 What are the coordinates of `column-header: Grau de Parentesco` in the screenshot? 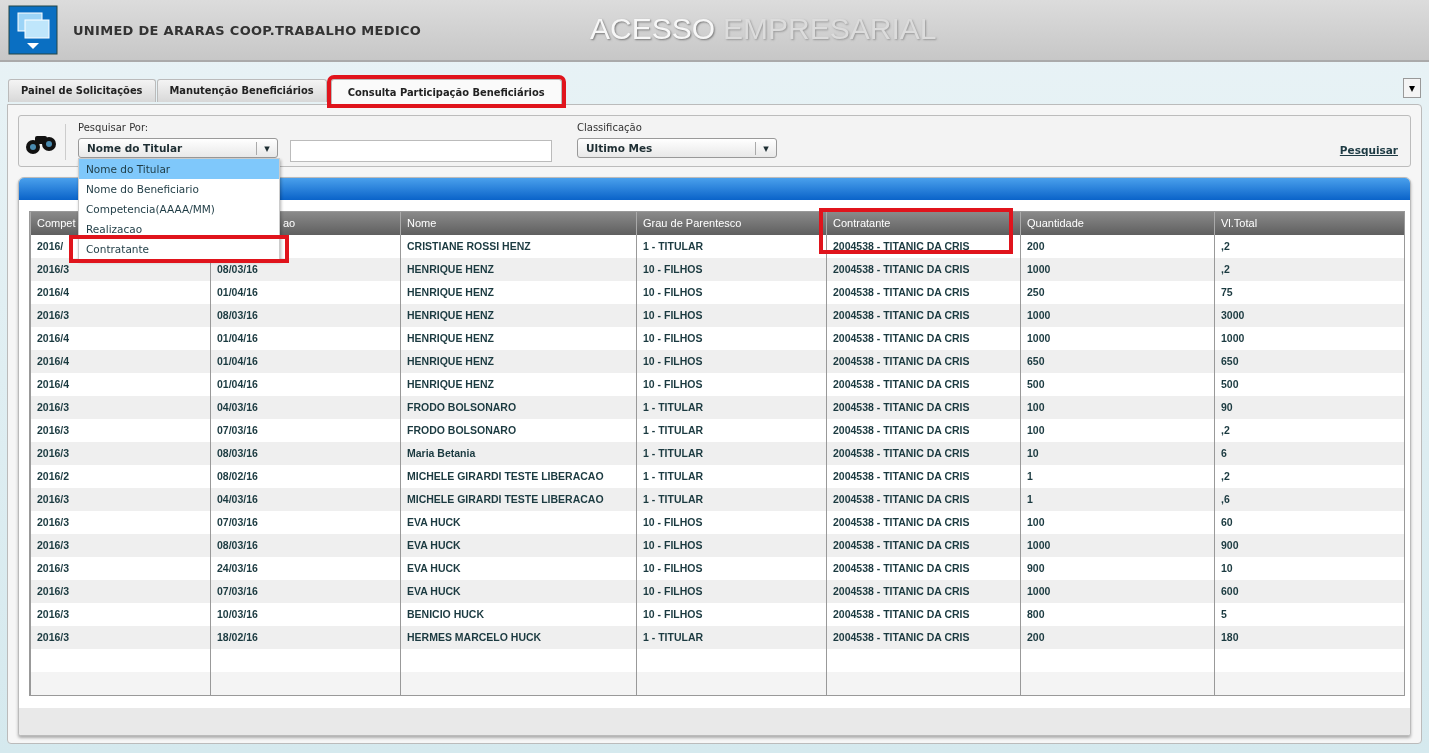 It's located at (731, 223).